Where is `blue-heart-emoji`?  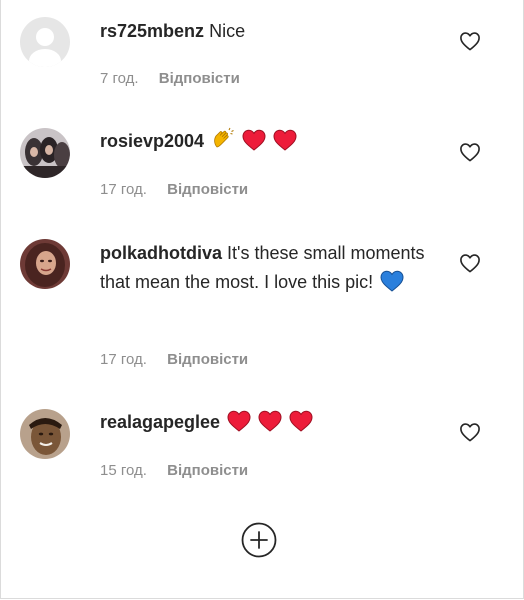 blue-heart-emoji is located at coordinates (392, 285).